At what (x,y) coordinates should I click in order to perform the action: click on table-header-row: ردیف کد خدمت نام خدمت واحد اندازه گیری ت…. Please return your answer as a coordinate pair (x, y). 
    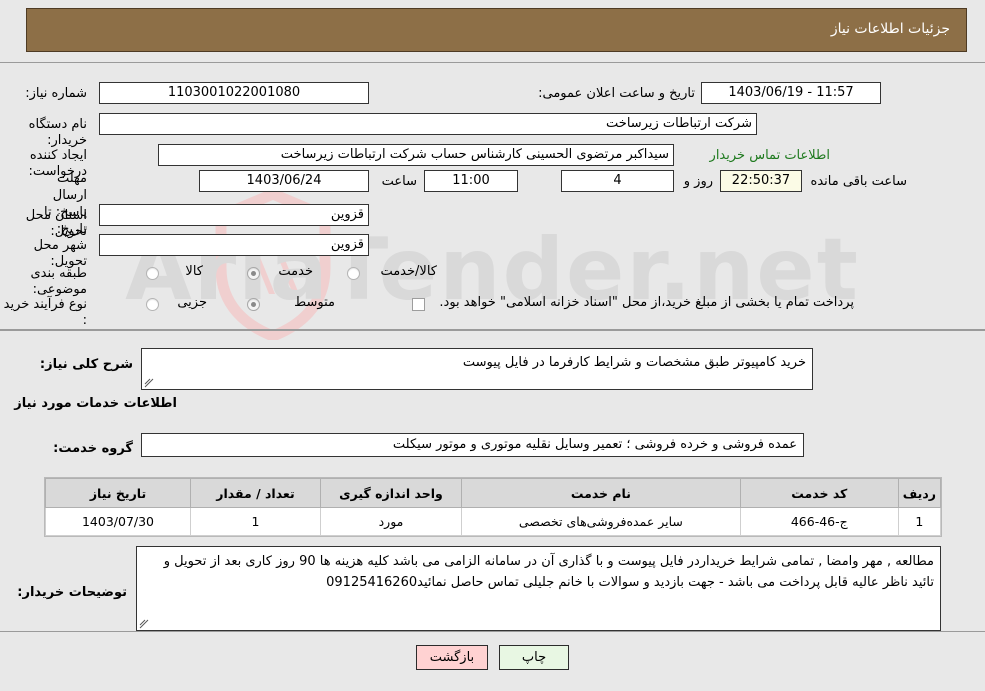
    Looking at the image, I should click on (493, 493).